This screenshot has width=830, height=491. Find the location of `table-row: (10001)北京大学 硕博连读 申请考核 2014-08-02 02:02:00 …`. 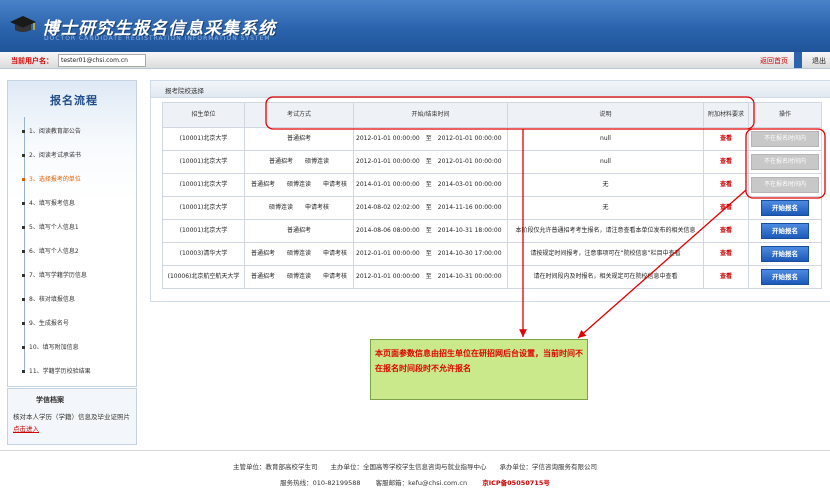

table-row: (10001)北京大学 硕博连读 申请考核 2014-08-02 02:02:00 … is located at coordinates (492, 208).